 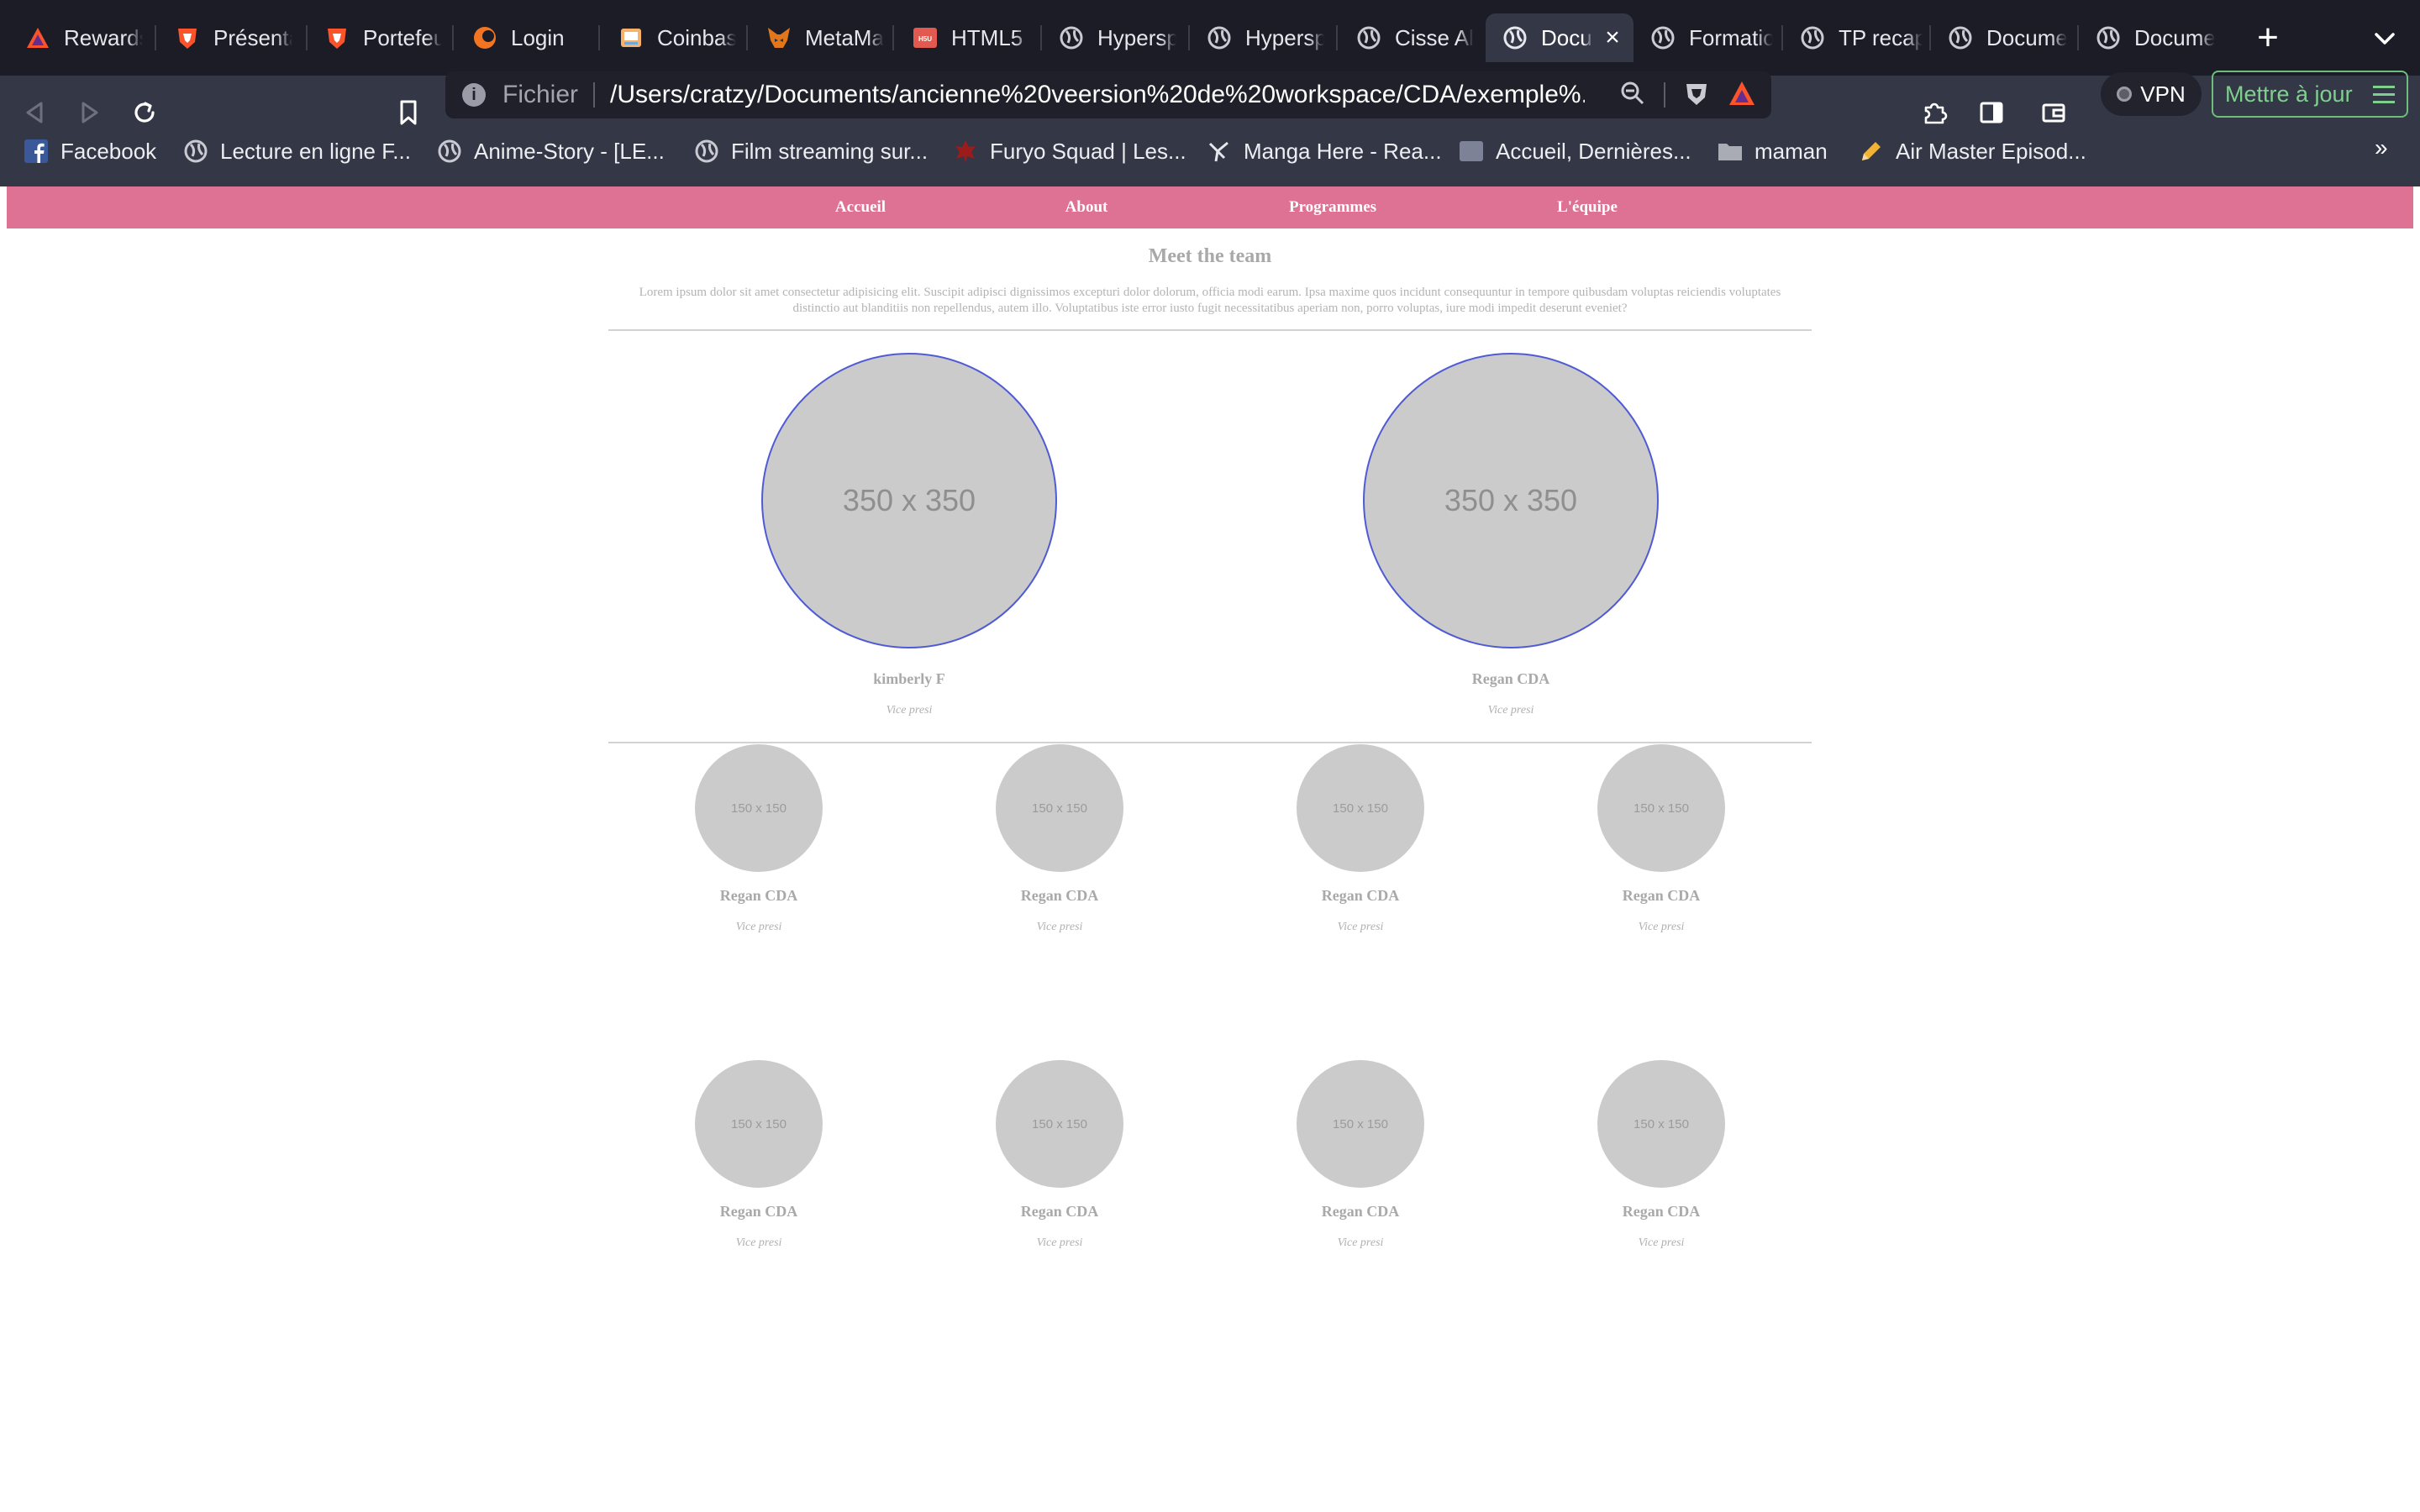 I want to click on team-member-card: 350 x 350 Regan CDA Vice presi, so click(x=1511, y=535).